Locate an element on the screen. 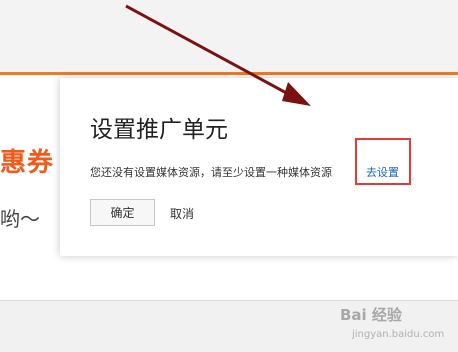 The height and width of the screenshot is (352, 458). ok-button: 确定 is located at coordinates (122, 212).